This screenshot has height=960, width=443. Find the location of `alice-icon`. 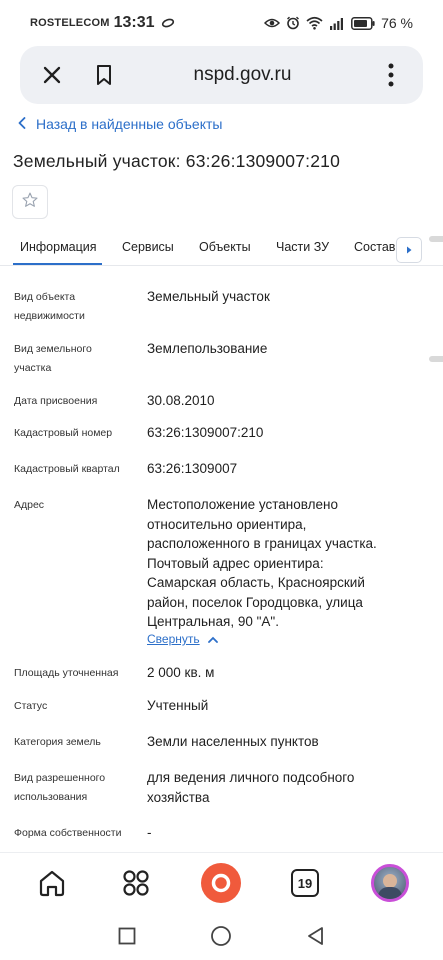

alice-icon is located at coordinates (221, 883).